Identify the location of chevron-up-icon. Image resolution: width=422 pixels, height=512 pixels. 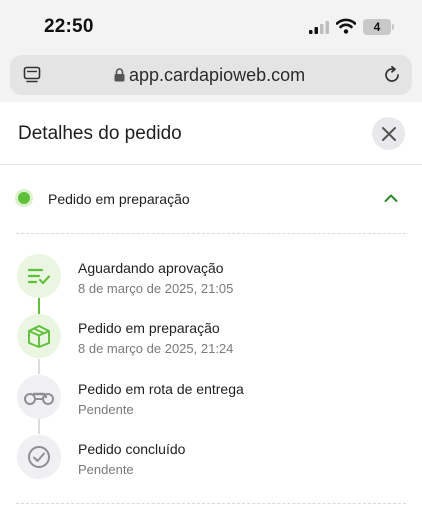
(391, 198).